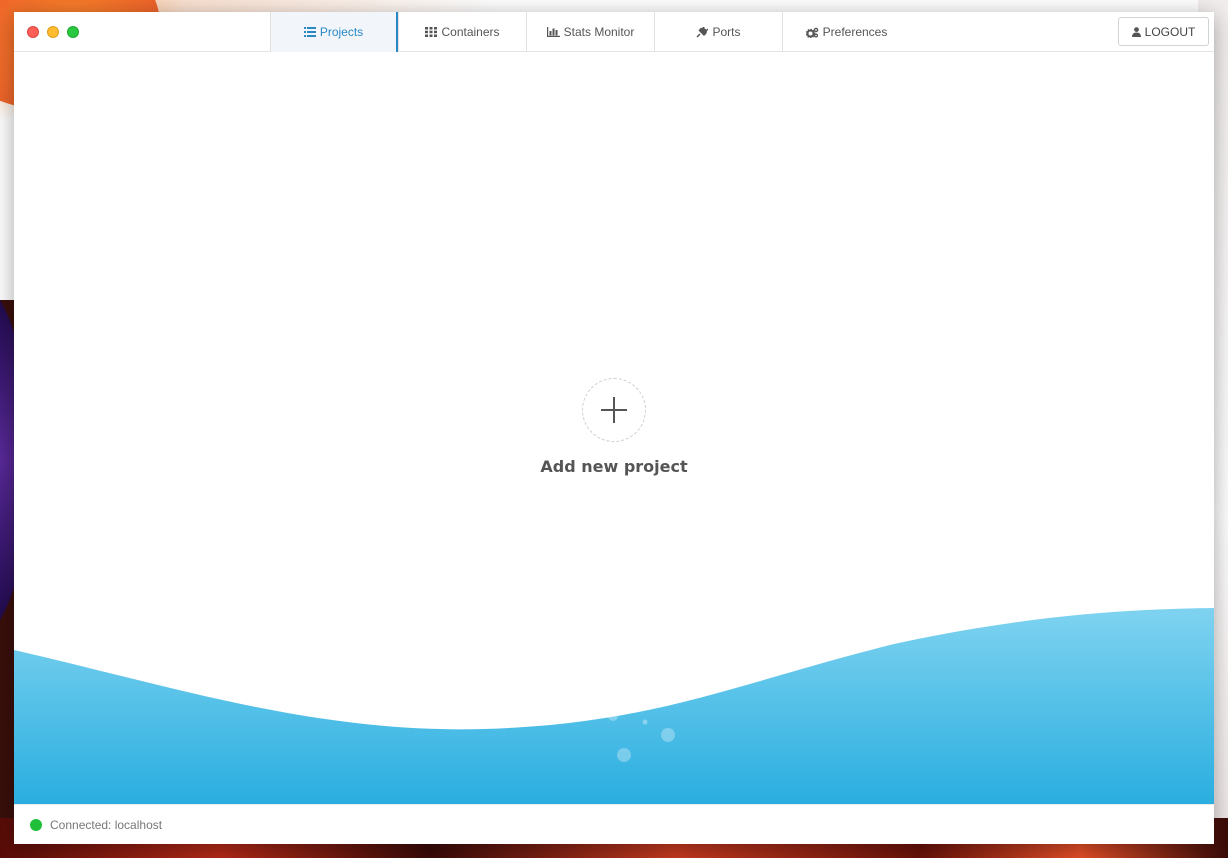 This screenshot has width=1228, height=858. What do you see at coordinates (1170, 31) in the screenshot?
I see `logout-label: LOGOUT` at bounding box center [1170, 31].